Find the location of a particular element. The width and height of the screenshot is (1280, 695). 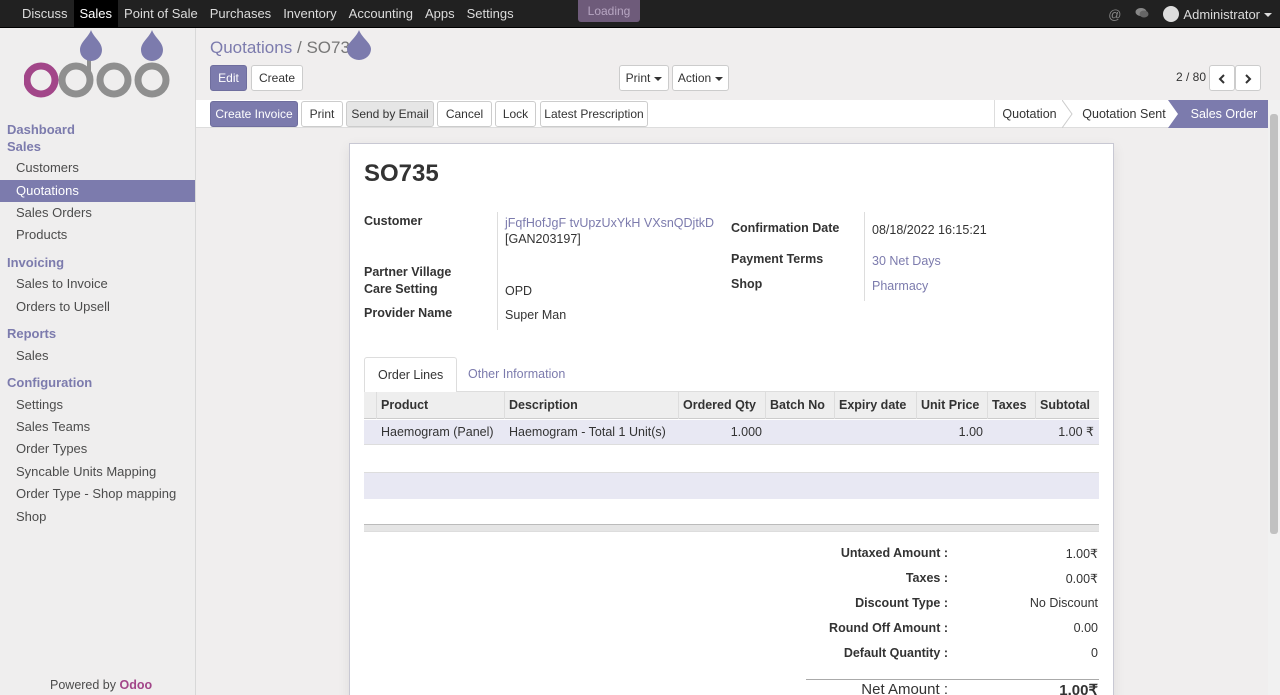

chevron-left-icon is located at coordinates (1221, 79).